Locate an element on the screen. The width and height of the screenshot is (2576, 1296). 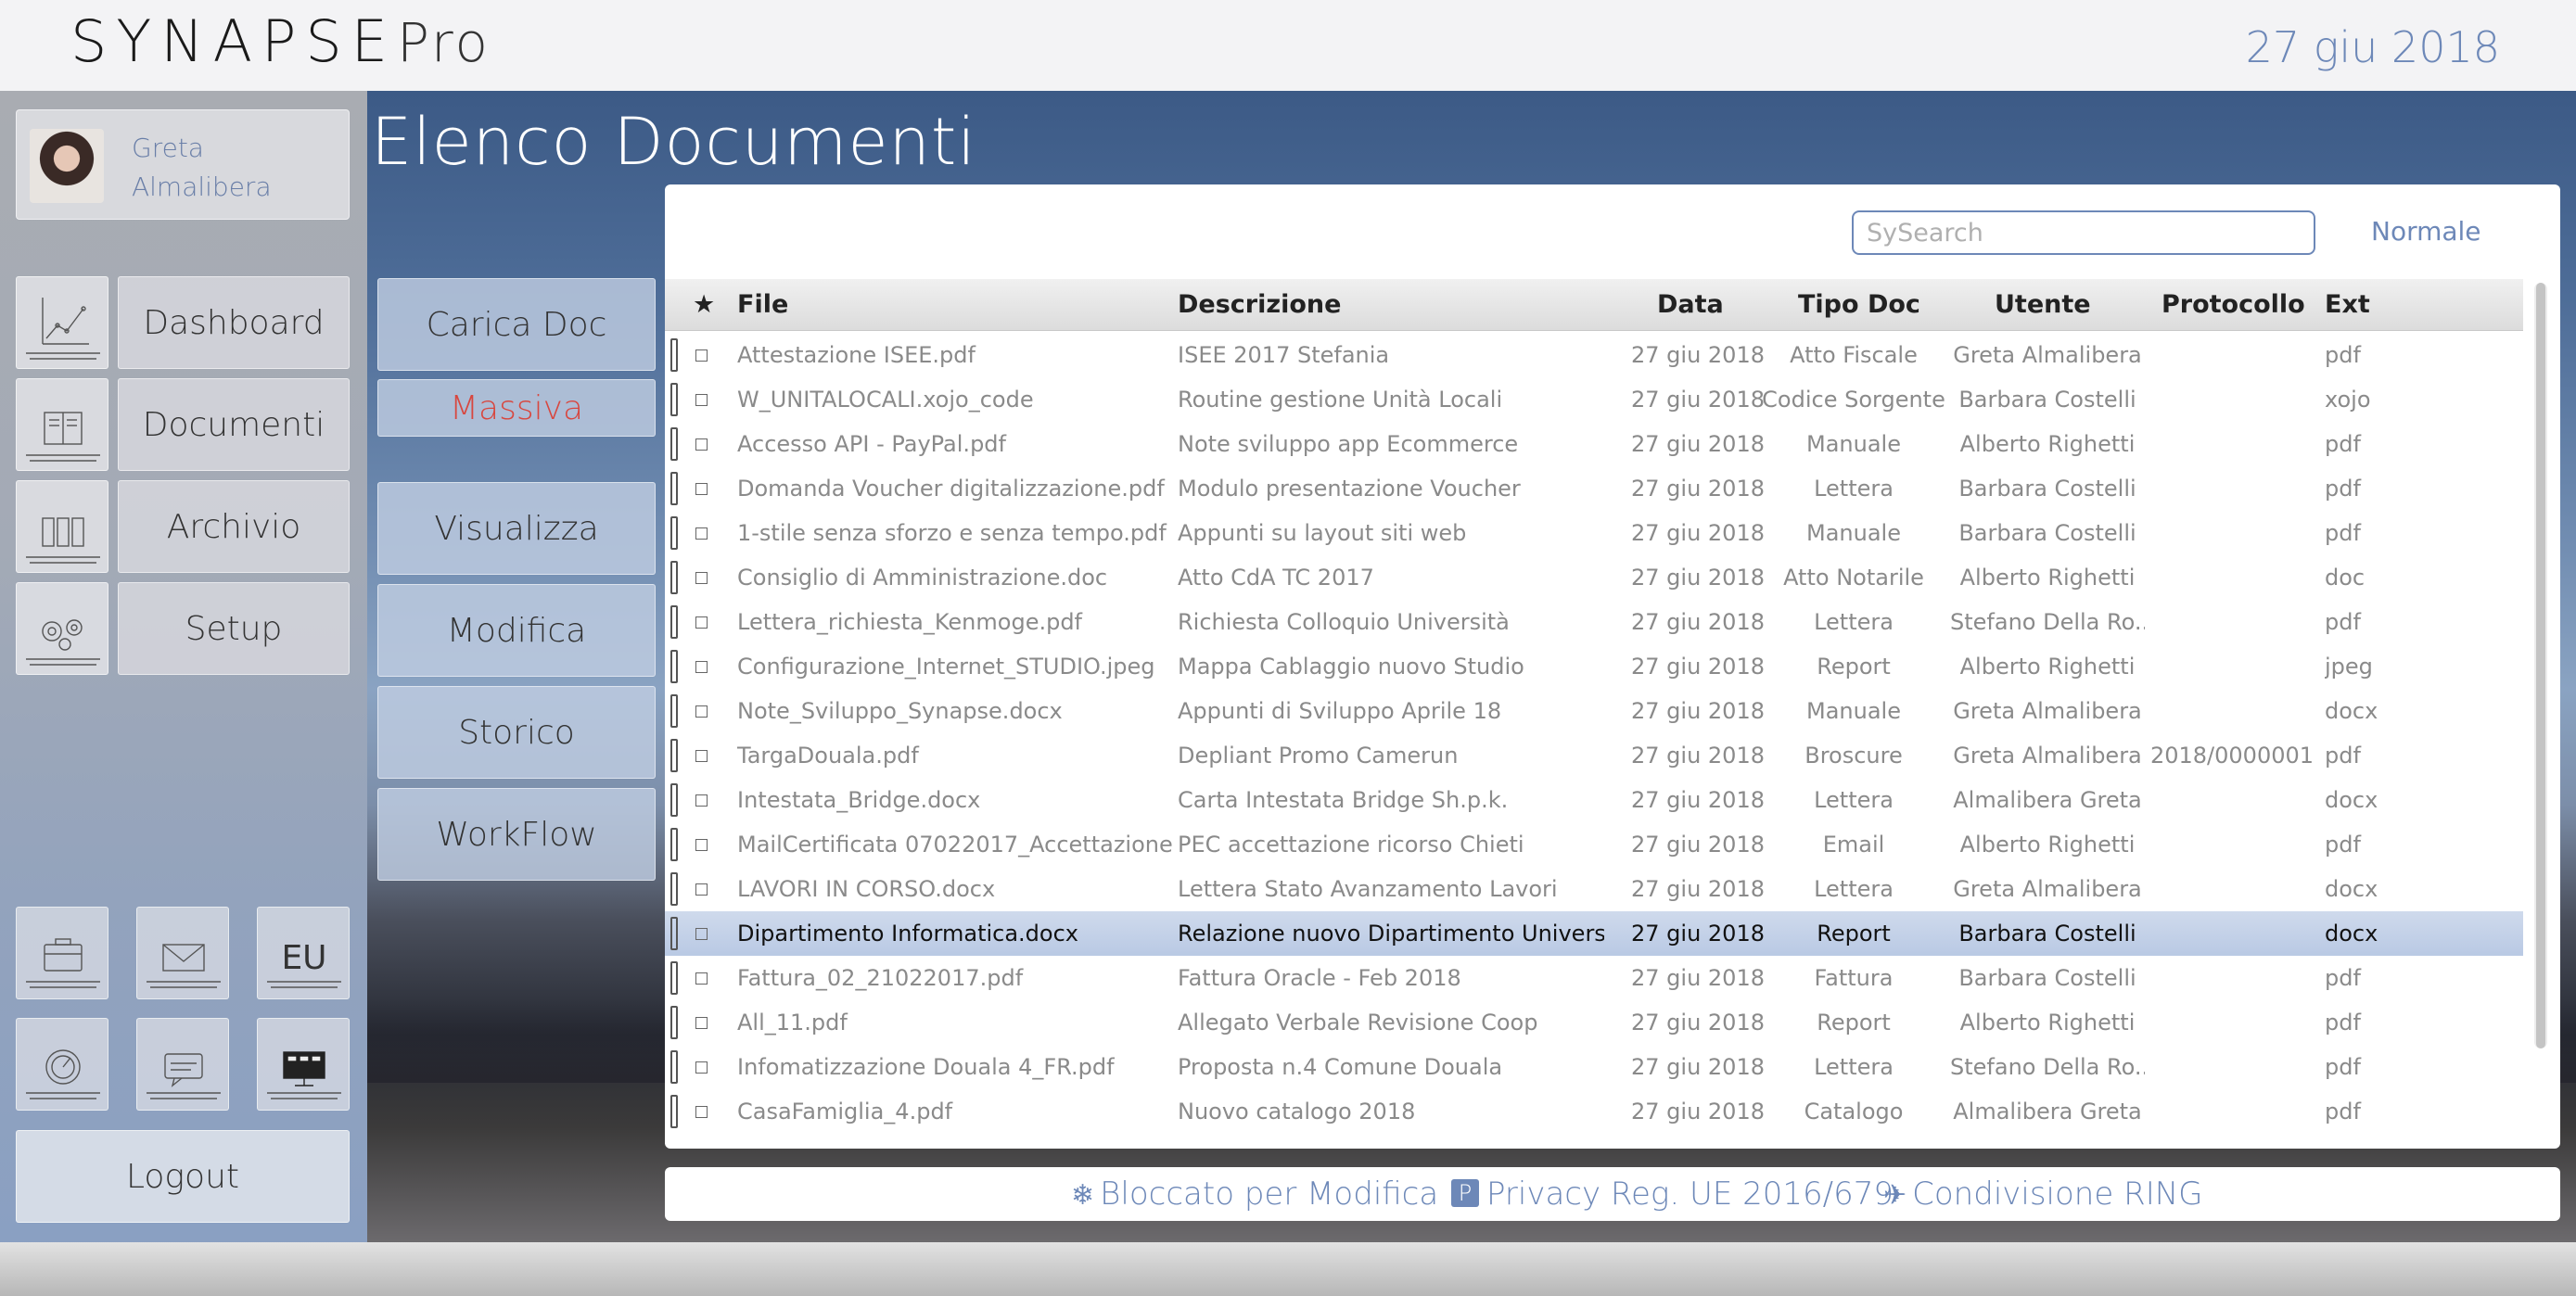
search-input is located at coordinates (2084, 232).